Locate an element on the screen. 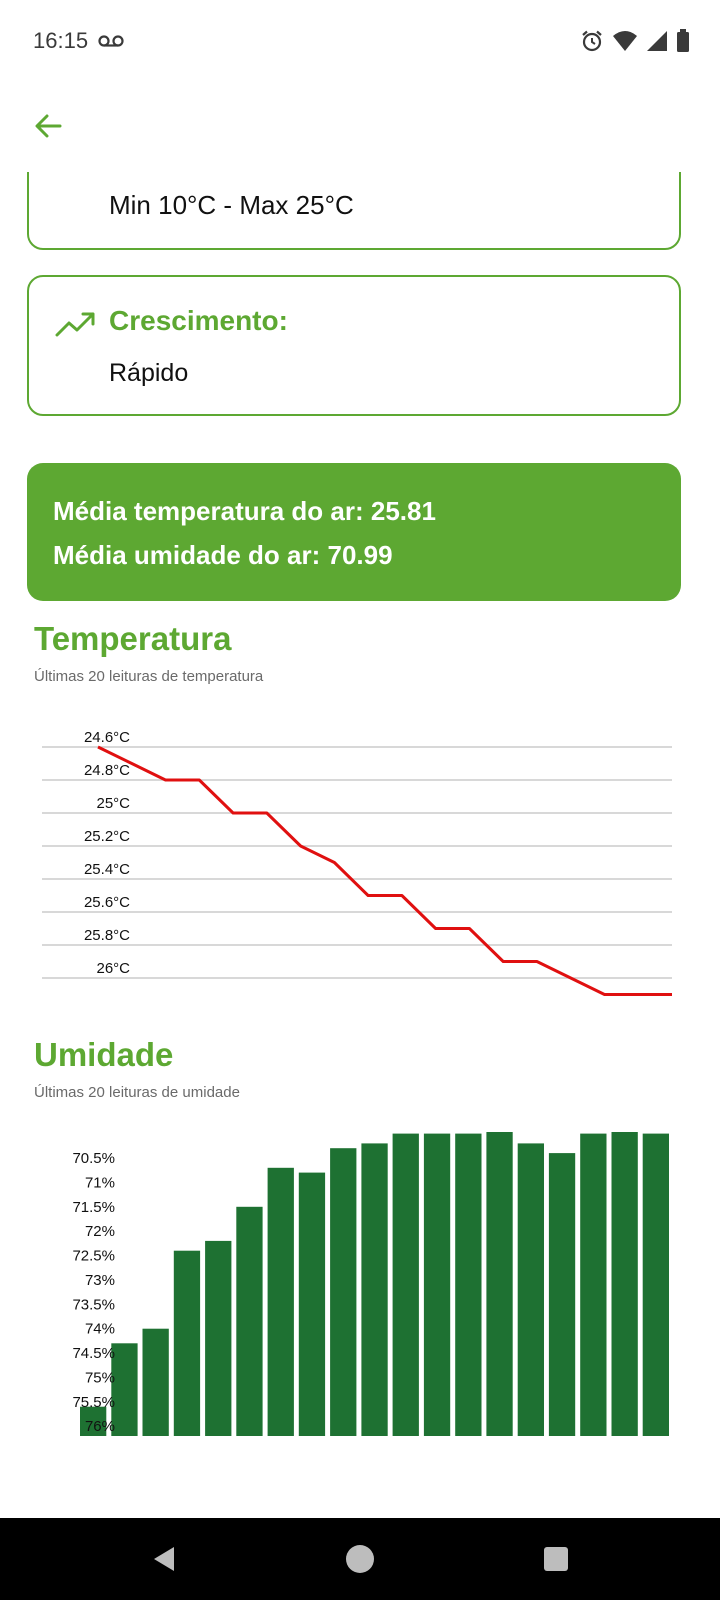  humidity-section-title: Umidade is located at coordinates (104, 1054).